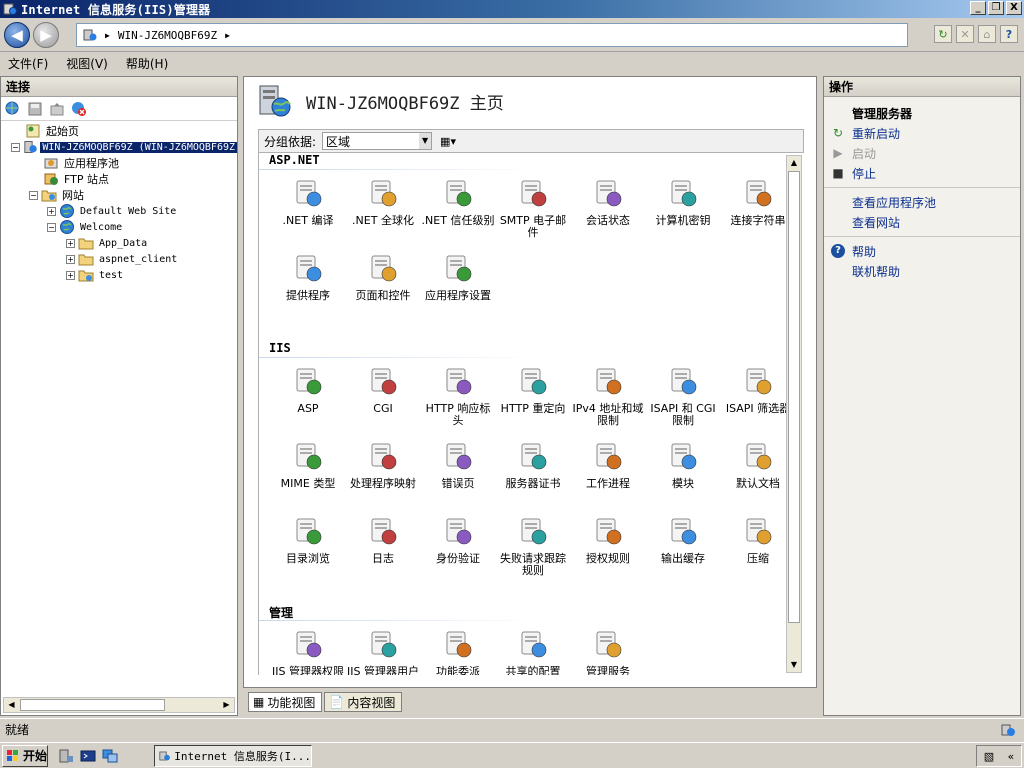 The width and height of the screenshot is (1024, 768). Describe the element at coordinates (683, 395) in the screenshot. I see `feature-item: ISAPI 和 CGI 限制` at that location.